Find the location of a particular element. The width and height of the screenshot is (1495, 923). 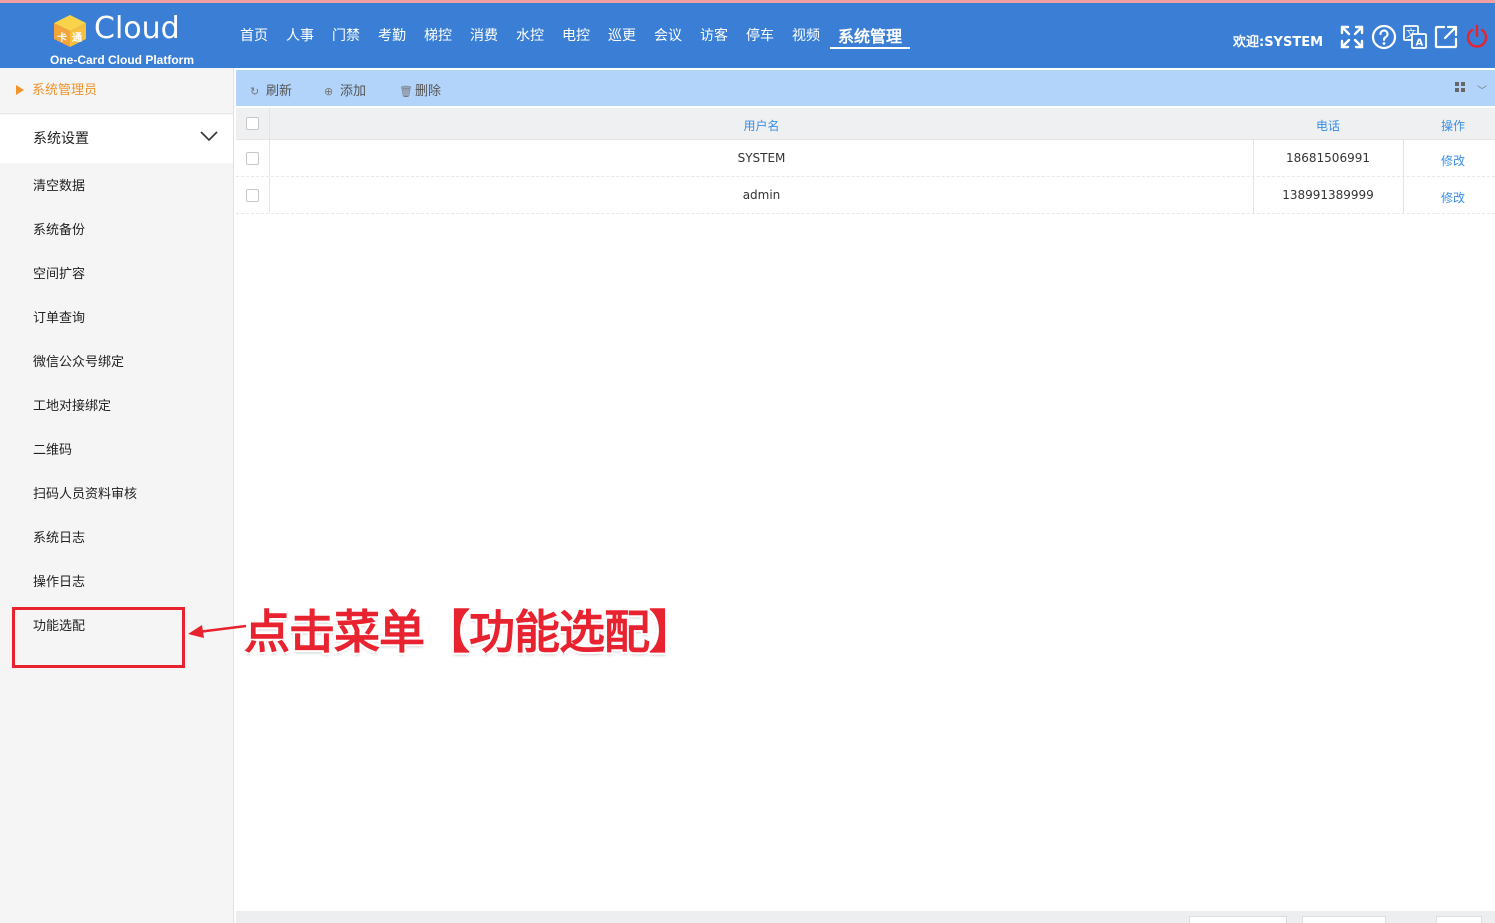

nav-personnel: 人事 is located at coordinates (300, 36).